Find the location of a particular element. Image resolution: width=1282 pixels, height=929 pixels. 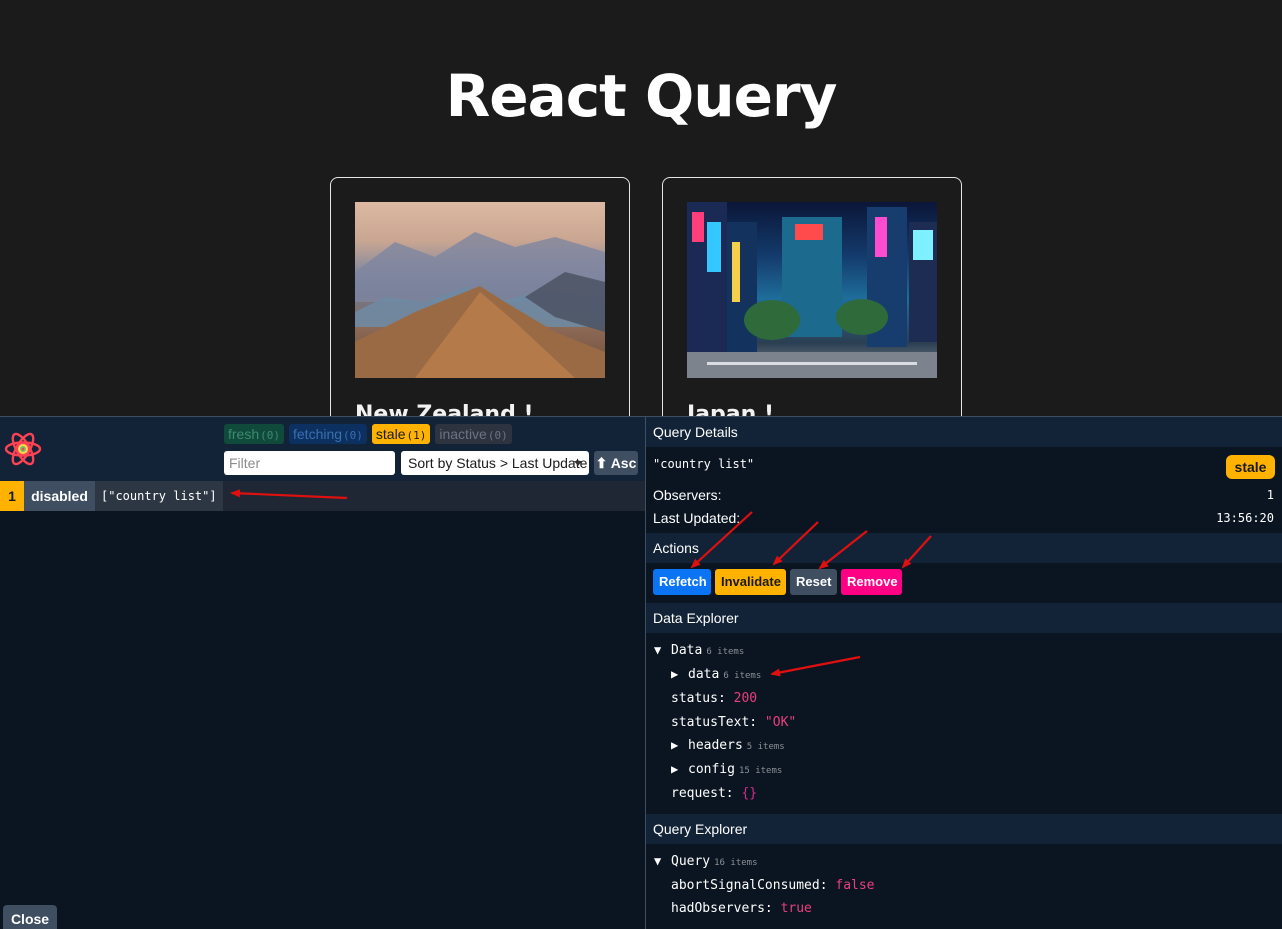

last-updated-label: Last Updated: is located at coordinates (697, 518).